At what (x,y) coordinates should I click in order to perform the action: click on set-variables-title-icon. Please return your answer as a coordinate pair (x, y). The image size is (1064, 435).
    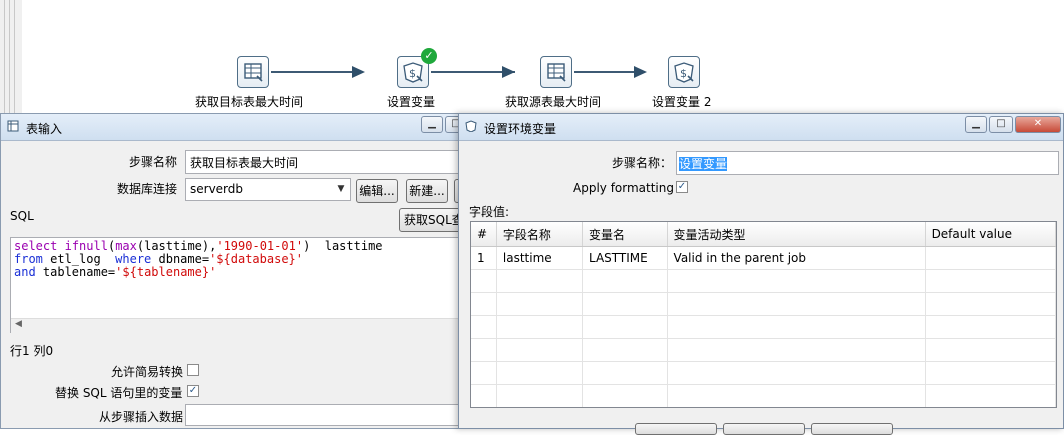
    Looking at the image, I should click on (471, 126).